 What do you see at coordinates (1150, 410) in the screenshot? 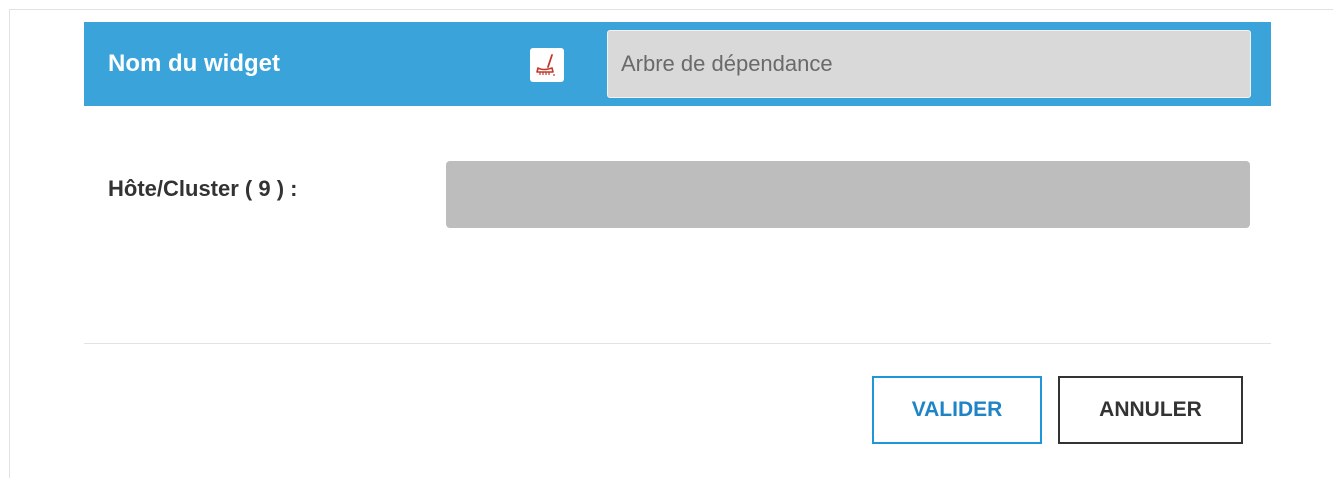
I see `cancel-button: ANNULER` at bounding box center [1150, 410].